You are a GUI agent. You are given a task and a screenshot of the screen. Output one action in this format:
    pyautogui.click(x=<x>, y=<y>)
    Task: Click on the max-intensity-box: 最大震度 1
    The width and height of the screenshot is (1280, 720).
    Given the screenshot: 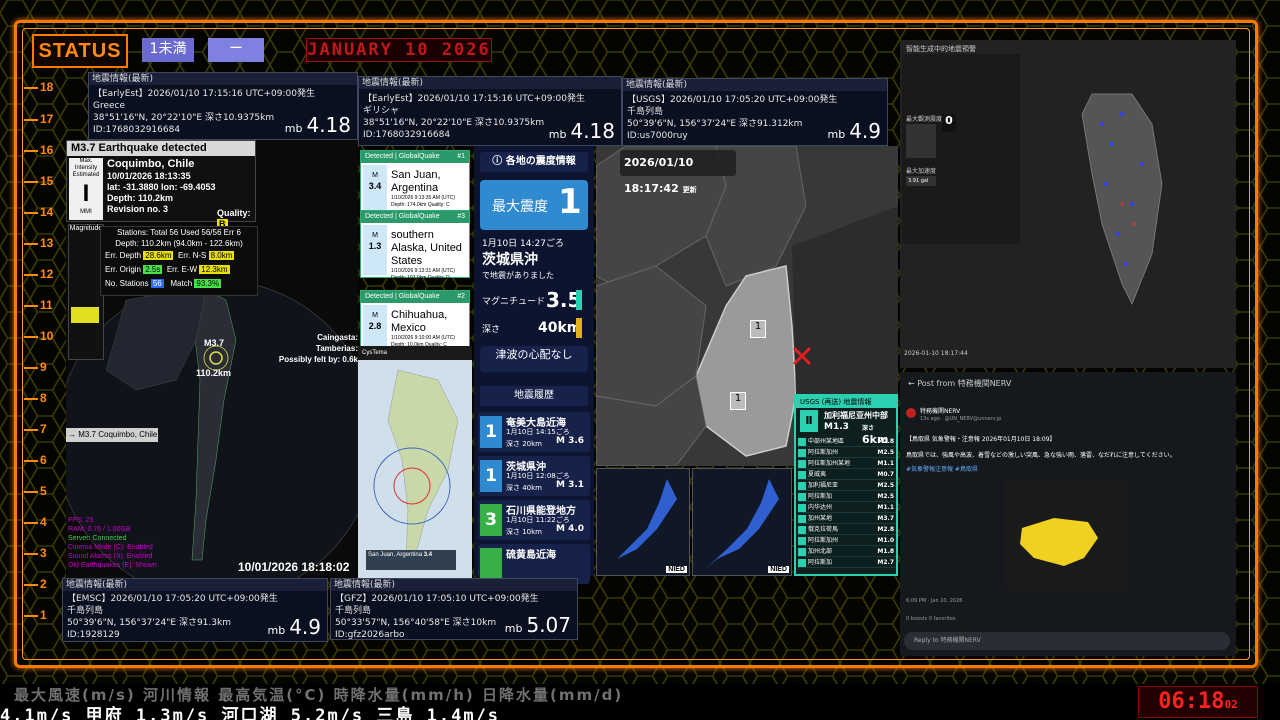 What is the action you would take?
    pyautogui.click(x=534, y=205)
    